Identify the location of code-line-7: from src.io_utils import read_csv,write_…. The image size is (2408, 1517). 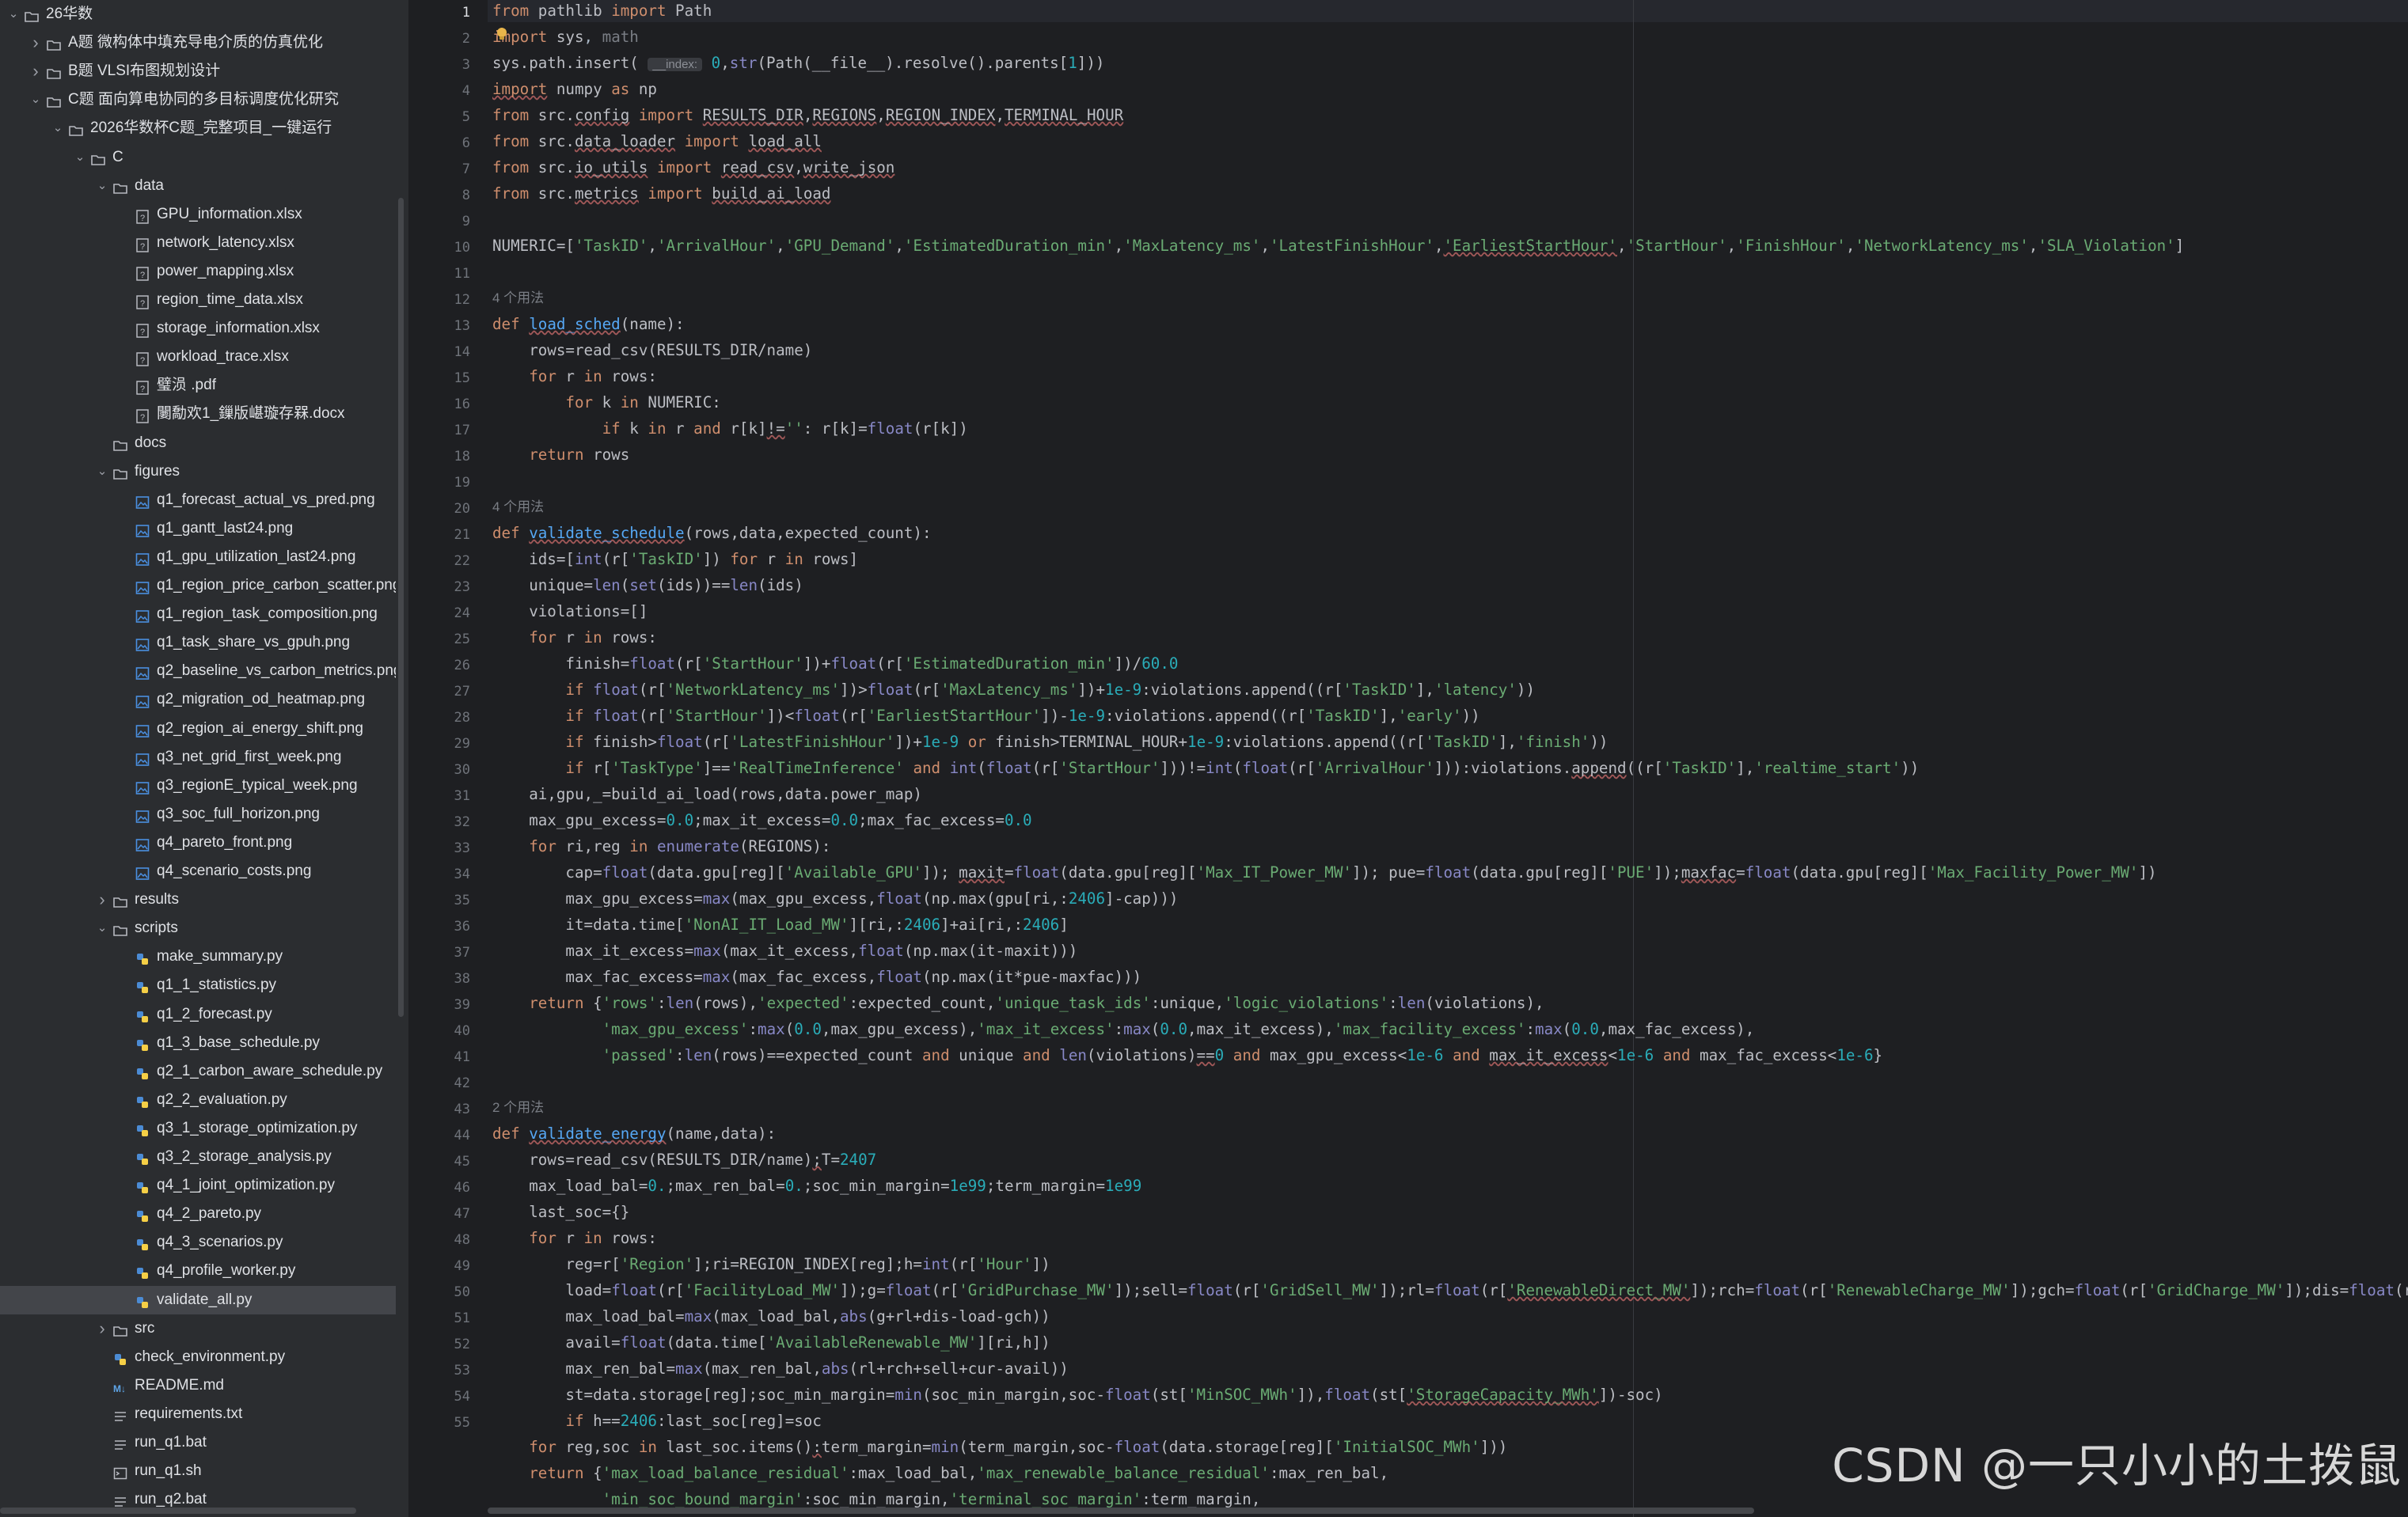
(693, 170).